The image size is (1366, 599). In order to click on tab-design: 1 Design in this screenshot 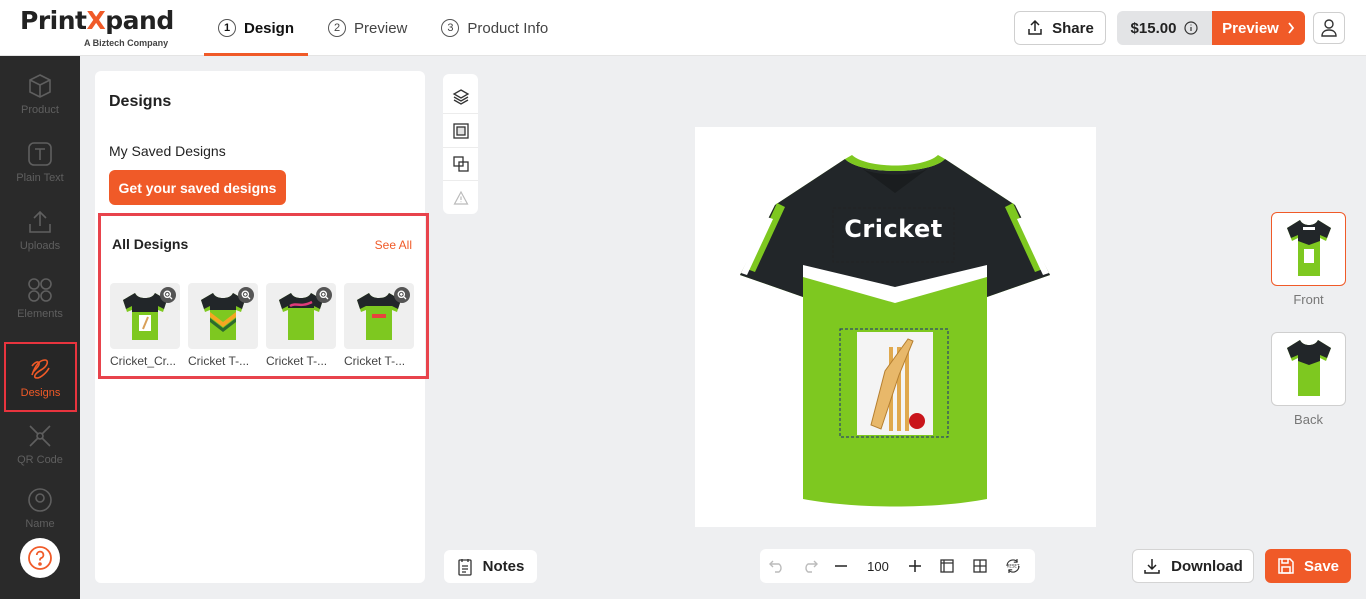, I will do `click(256, 28)`.